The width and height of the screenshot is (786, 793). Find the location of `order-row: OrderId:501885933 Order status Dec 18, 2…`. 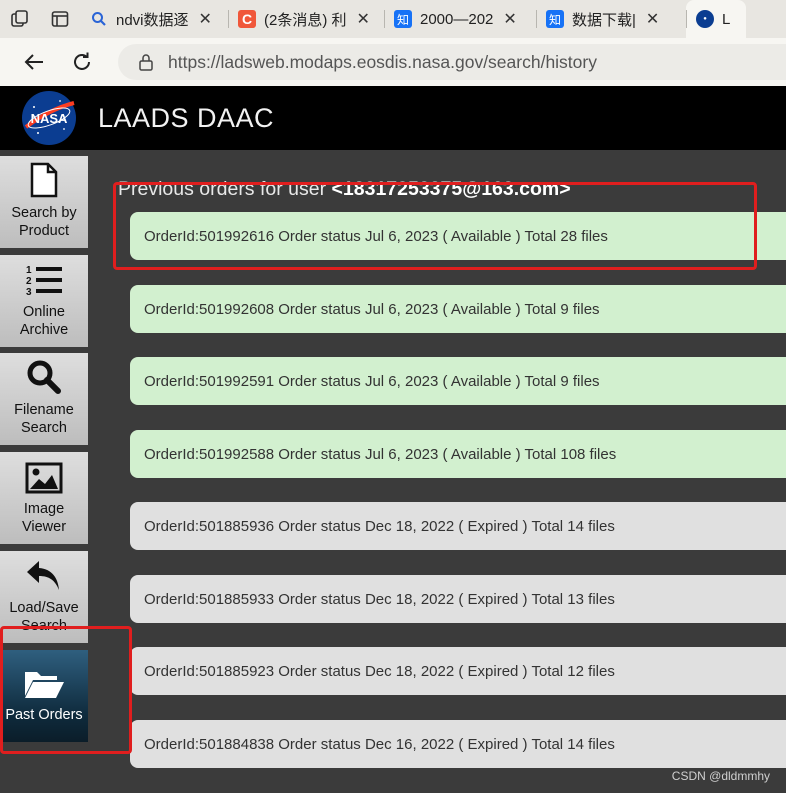

order-row: OrderId:501885933 Order status Dec 18, 2… is located at coordinates (458, 599).